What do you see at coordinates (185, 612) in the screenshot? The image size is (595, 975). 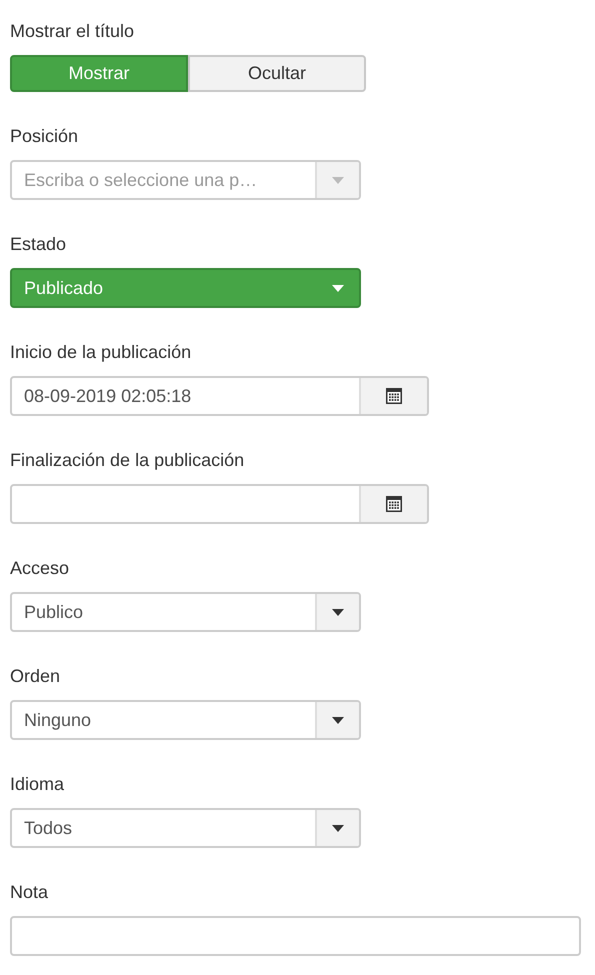 I see `select-field: Publico` at bounding box center [185, 612].